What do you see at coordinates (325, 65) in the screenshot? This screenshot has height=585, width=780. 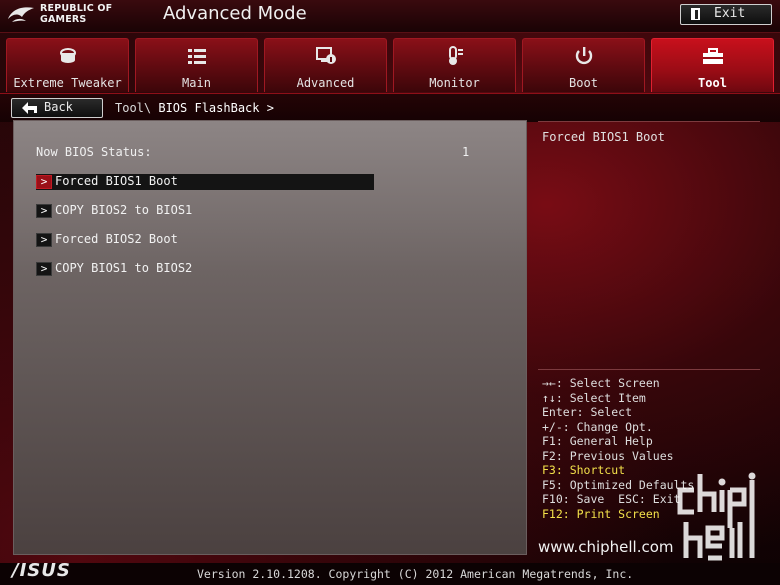 I see `tab-advanced: Advanced` at bounding box center [325, 65].